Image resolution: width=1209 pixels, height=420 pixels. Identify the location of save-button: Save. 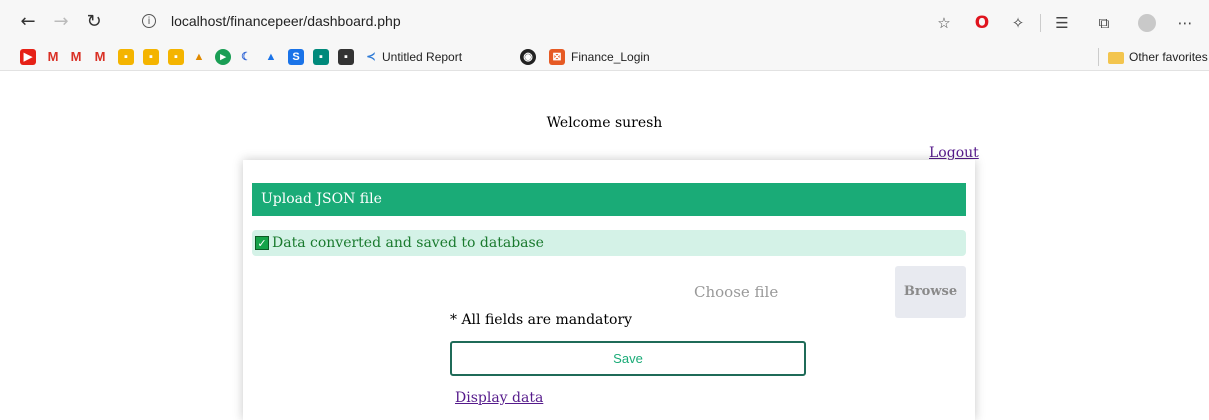
(628, 358).